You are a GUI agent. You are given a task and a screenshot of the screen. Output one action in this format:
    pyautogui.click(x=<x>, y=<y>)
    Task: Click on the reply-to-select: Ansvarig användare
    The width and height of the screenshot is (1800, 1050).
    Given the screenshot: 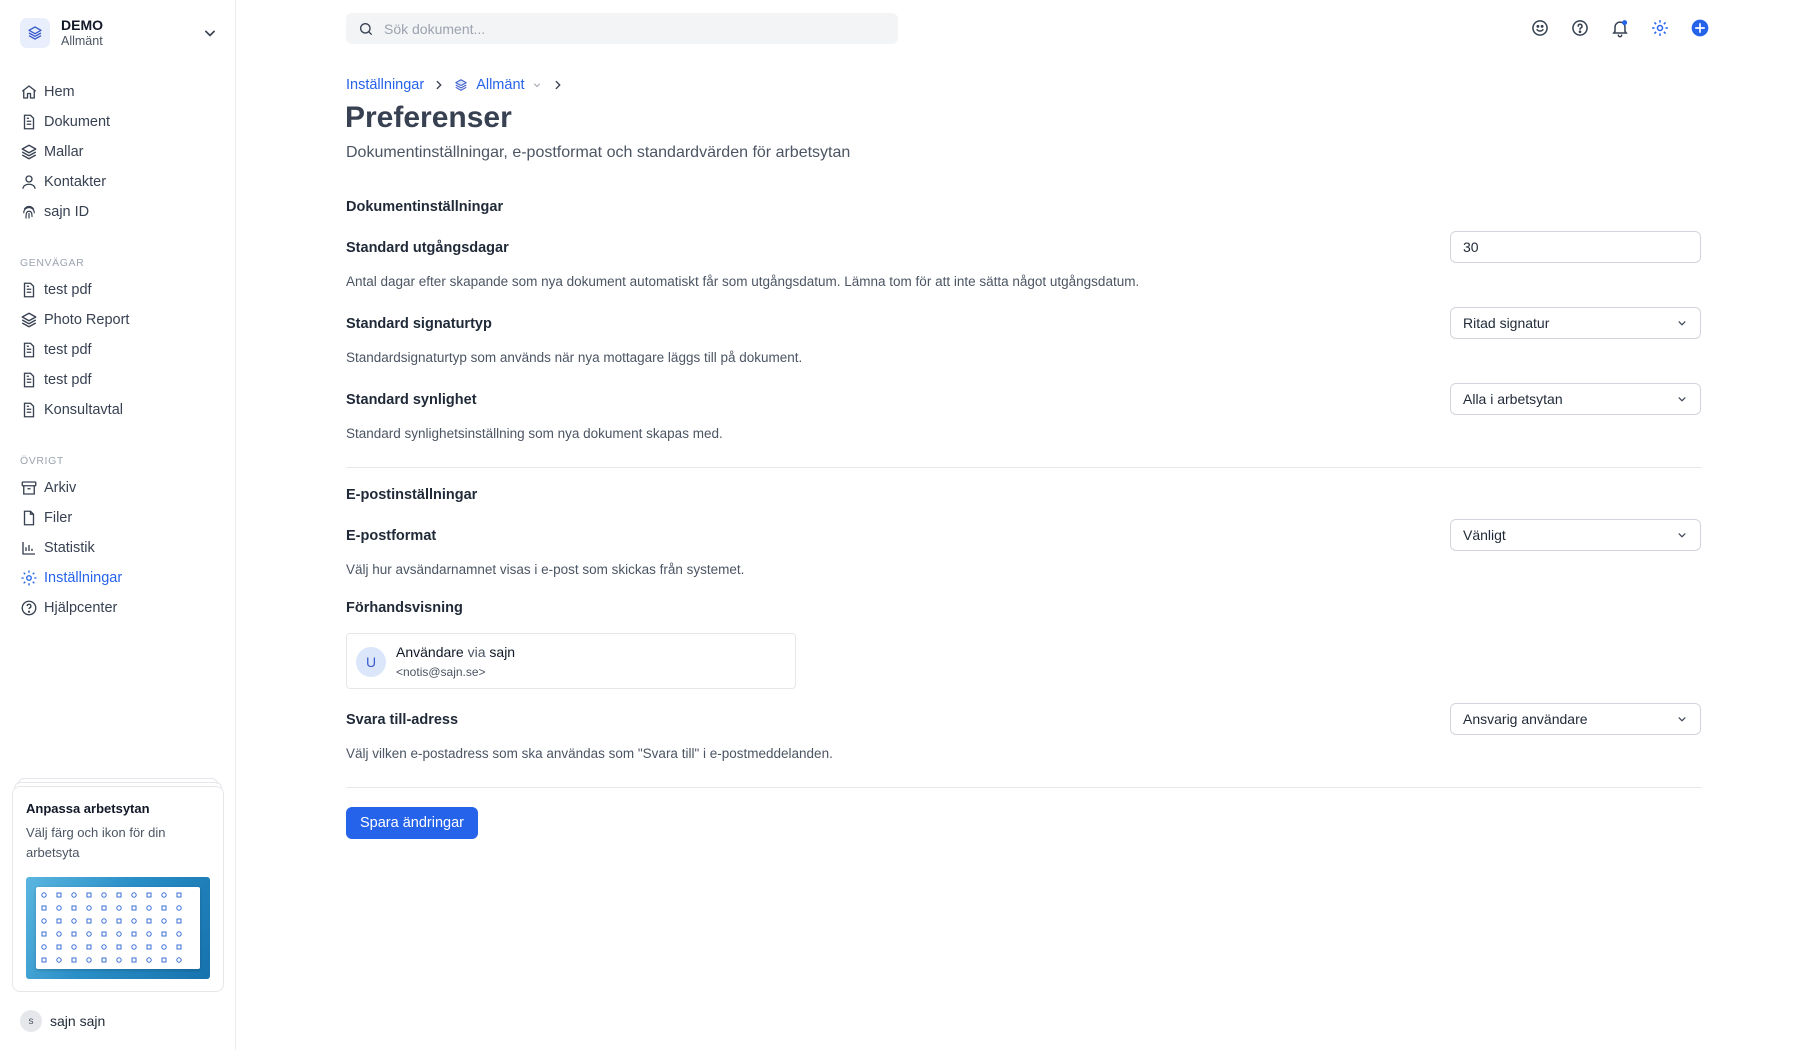 What is the action you would take?
    pyautogui.click(x=1575, y=719)
    